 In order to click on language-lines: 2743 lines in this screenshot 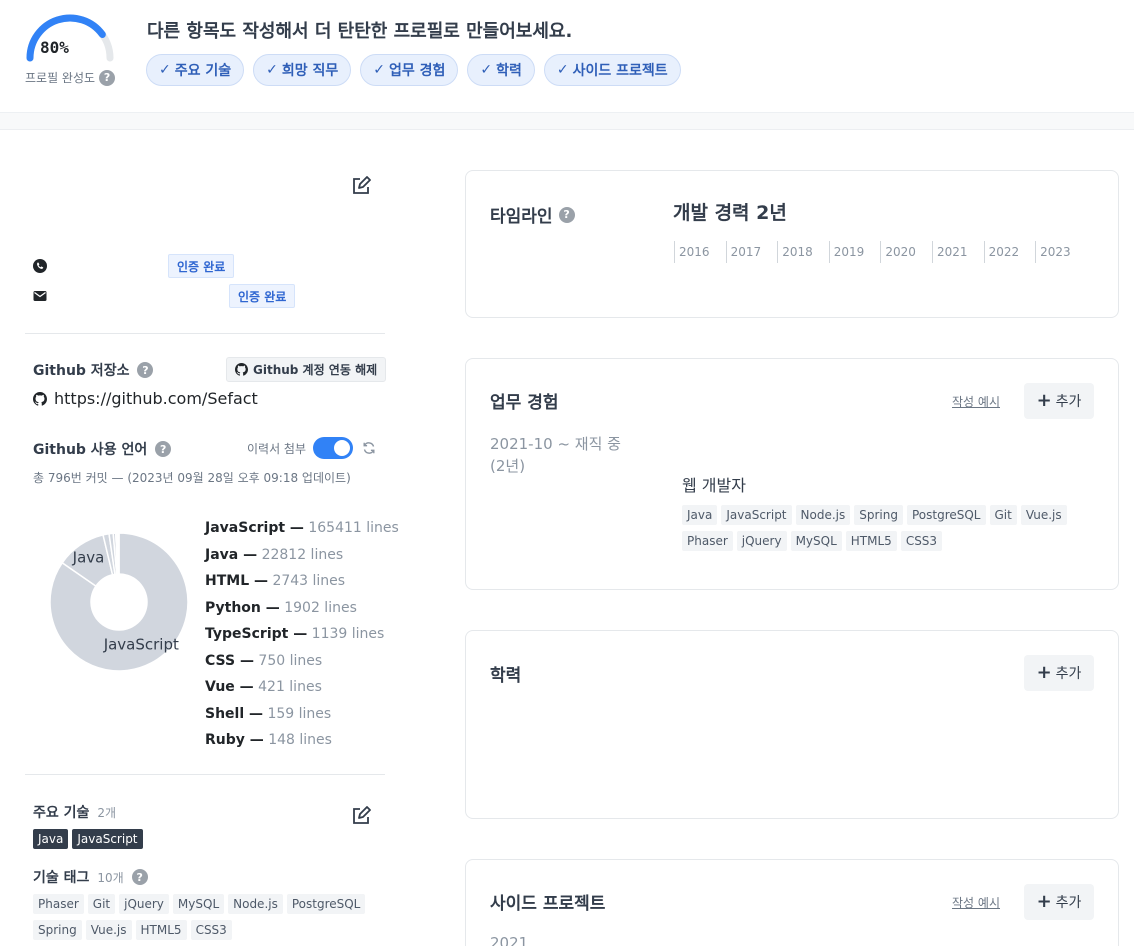, I will do `click(309, 581)`.